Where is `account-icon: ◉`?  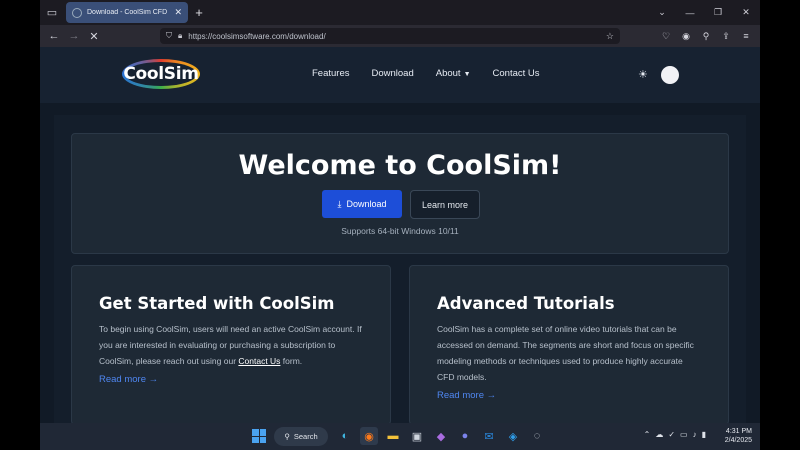 account-icon: ◉ is located at coordinates (686, 36).